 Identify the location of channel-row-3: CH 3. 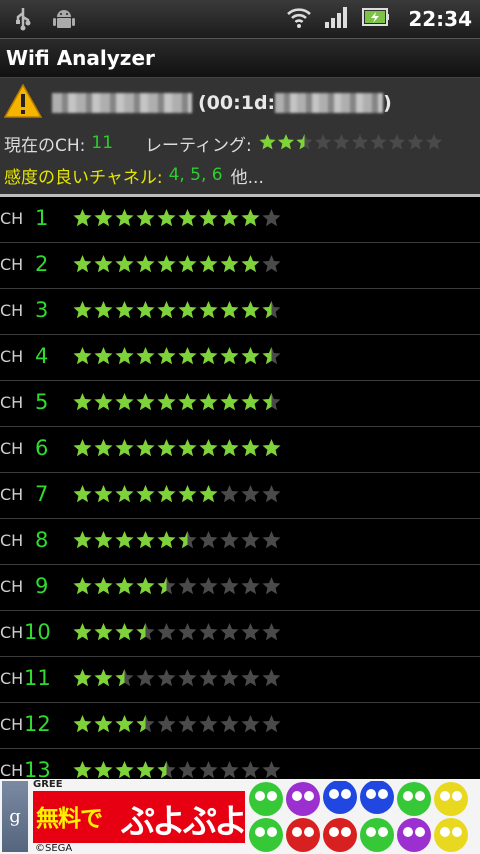
(240, 312).